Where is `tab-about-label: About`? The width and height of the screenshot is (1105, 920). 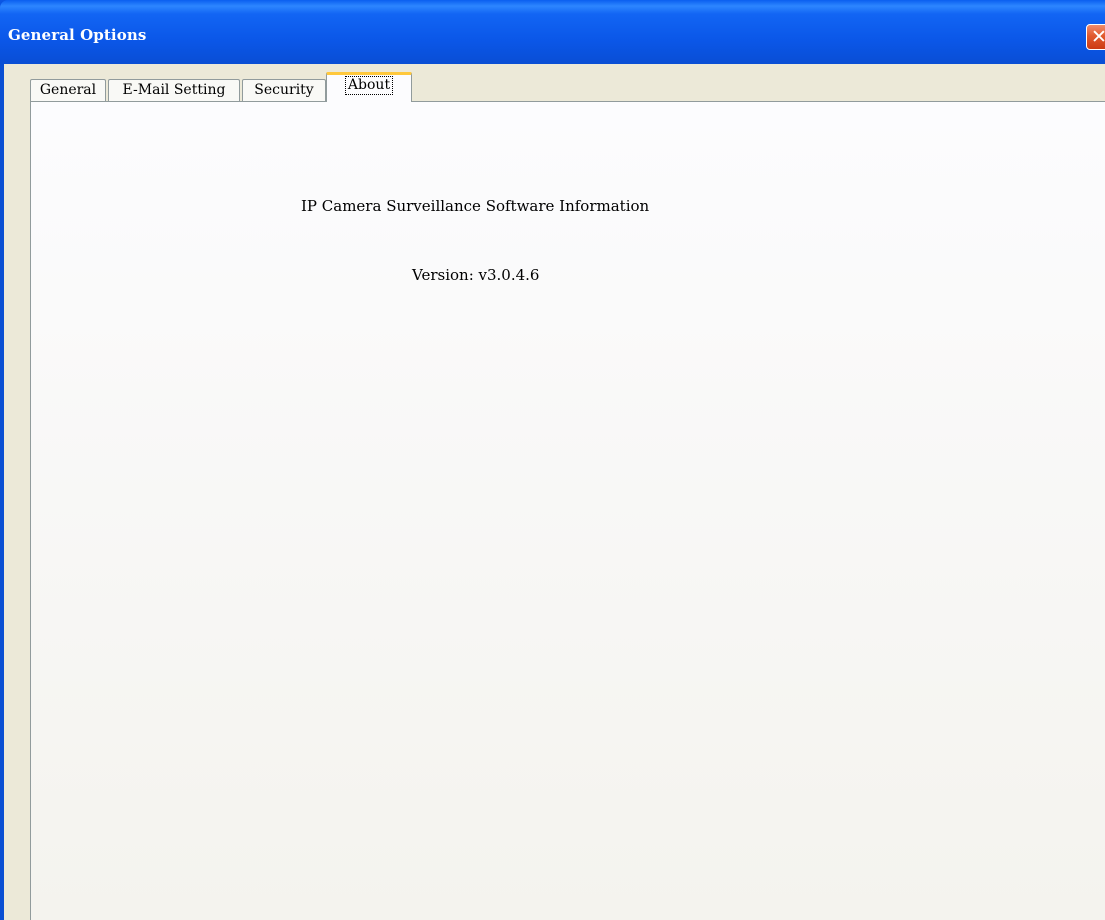
tab-about-label: About is located at coordinates (369, 85).